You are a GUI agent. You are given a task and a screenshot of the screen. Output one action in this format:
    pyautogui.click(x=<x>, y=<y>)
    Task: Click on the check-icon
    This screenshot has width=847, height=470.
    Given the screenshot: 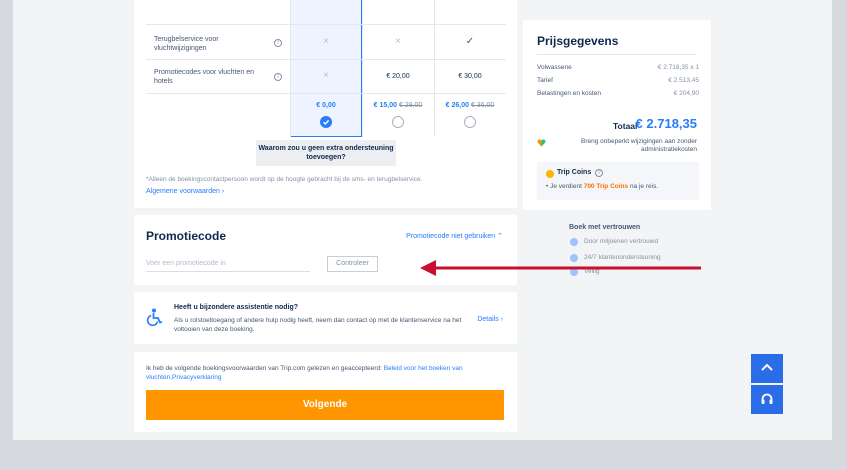 What is the action you would take?
    pyautogui.click(x=326, y=122)
    